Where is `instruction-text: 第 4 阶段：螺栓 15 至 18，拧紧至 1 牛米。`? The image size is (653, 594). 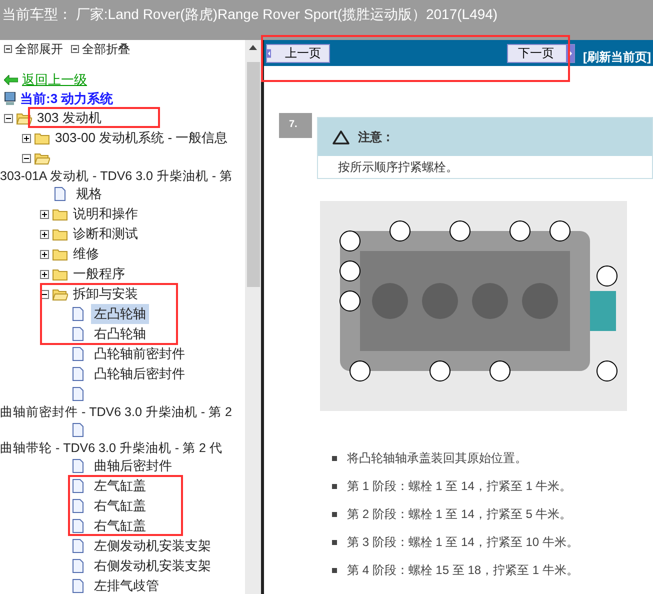 instruction-text: 第 4 阶段：螺栓 15 至 18，拧紧至 1 牛米。 is located at coordinates (462, 570).